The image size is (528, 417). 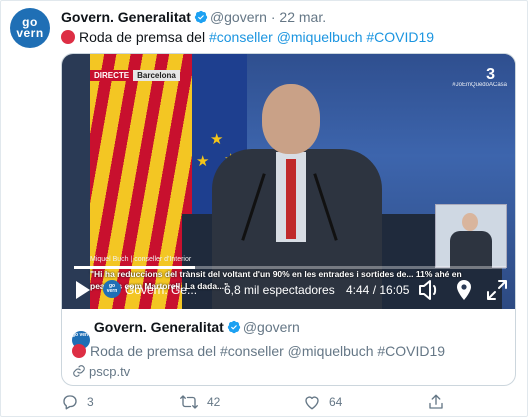 I want to click on retweet-button: 42, so click(x=199, y=402).